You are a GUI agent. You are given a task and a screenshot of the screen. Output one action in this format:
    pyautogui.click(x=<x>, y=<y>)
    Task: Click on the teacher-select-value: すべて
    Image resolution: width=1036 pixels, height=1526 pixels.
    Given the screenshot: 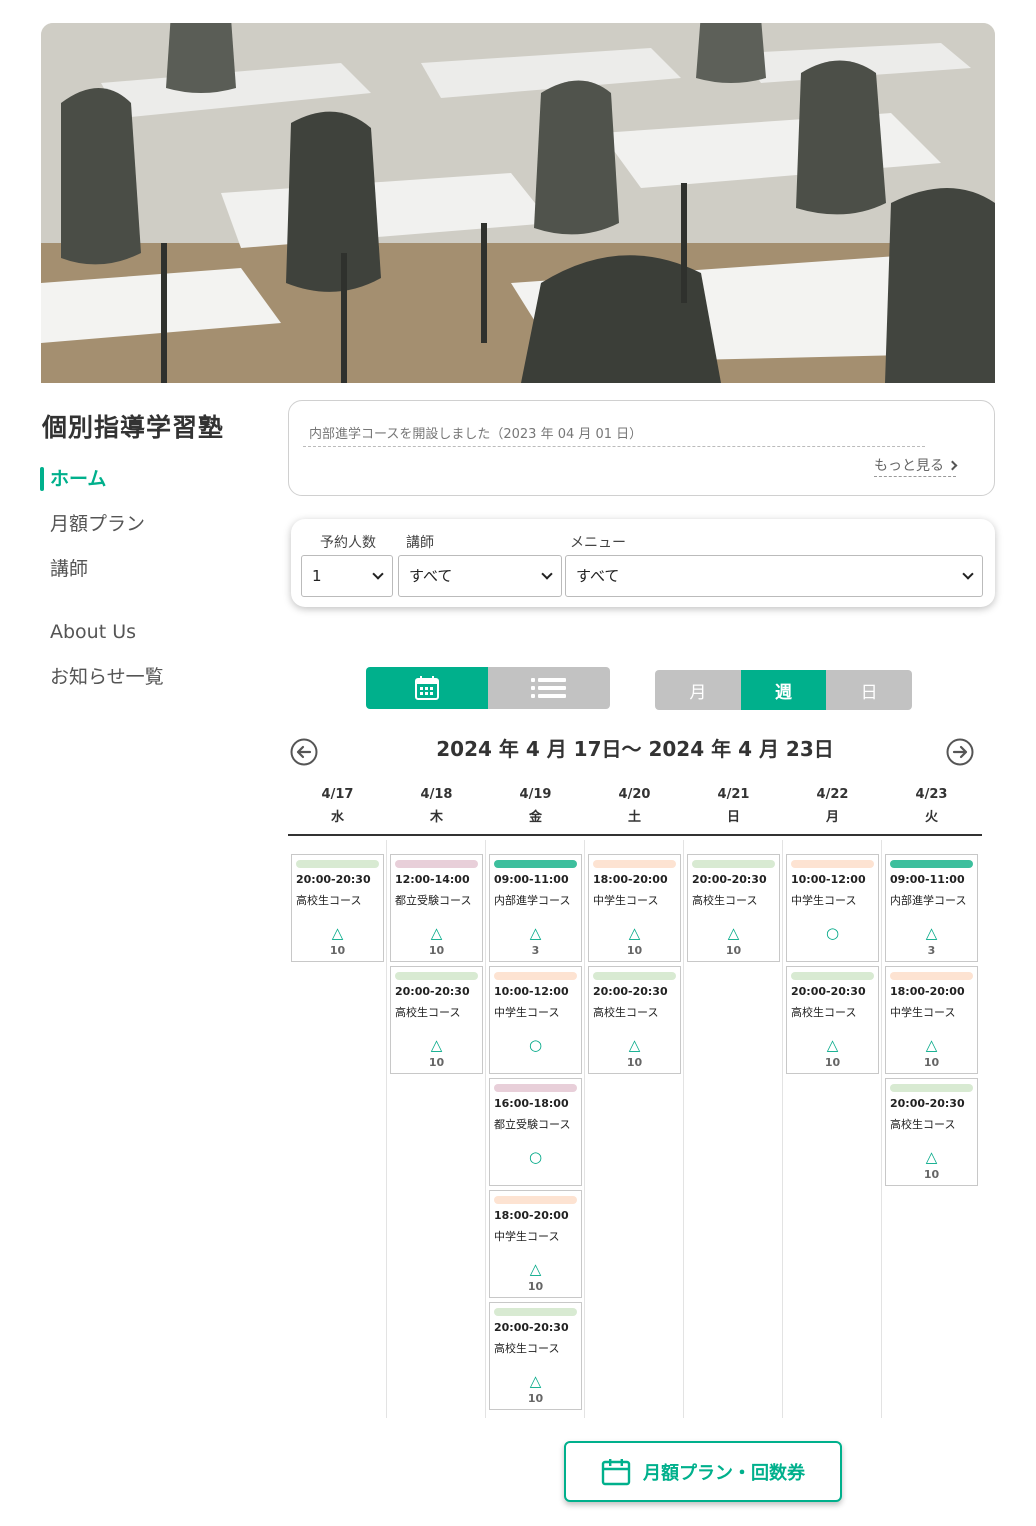 What is the action you would take?
    pyautogui.click(x=431, y=576)
    